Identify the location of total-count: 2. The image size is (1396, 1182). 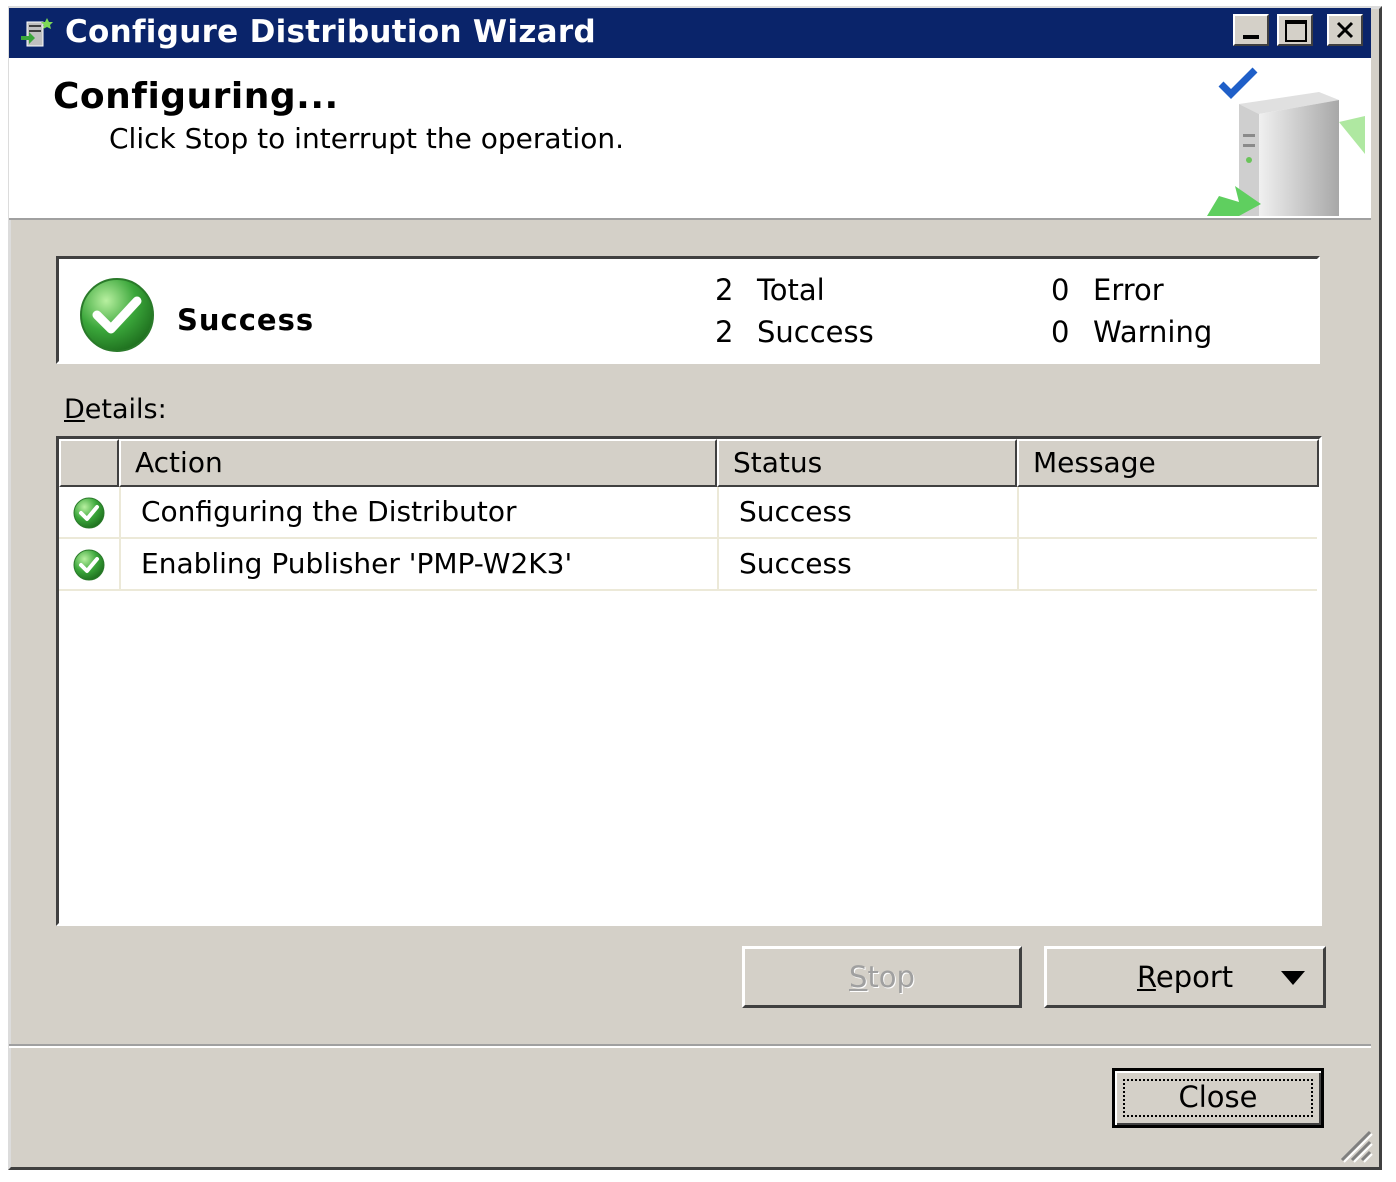
(724, 290).